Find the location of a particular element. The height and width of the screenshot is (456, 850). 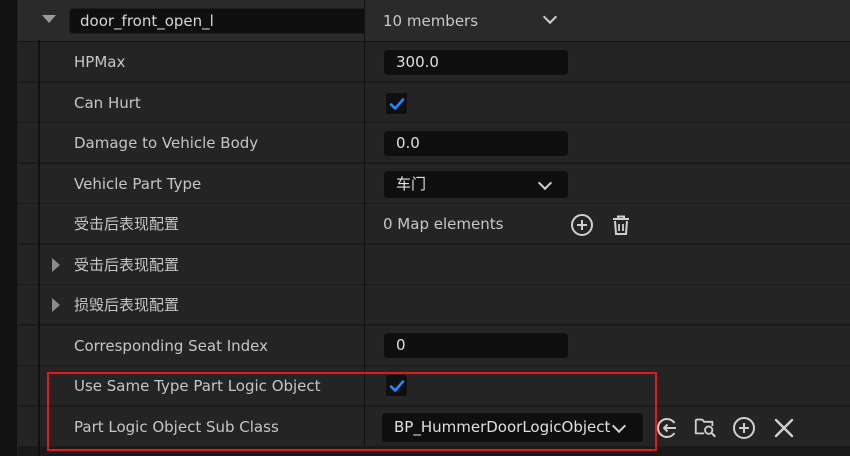

hpmax-input: 300.0 is located at coordinates (476, 62).